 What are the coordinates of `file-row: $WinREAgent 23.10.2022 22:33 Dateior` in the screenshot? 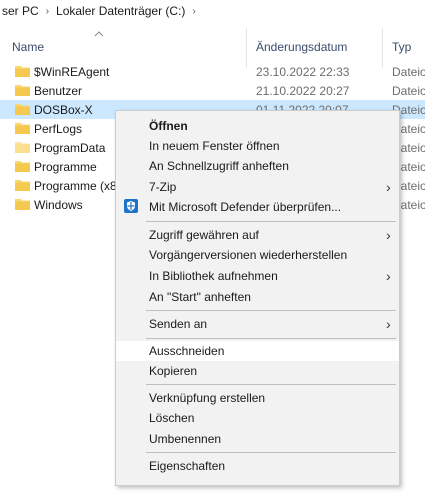 It's located at (212, 71).